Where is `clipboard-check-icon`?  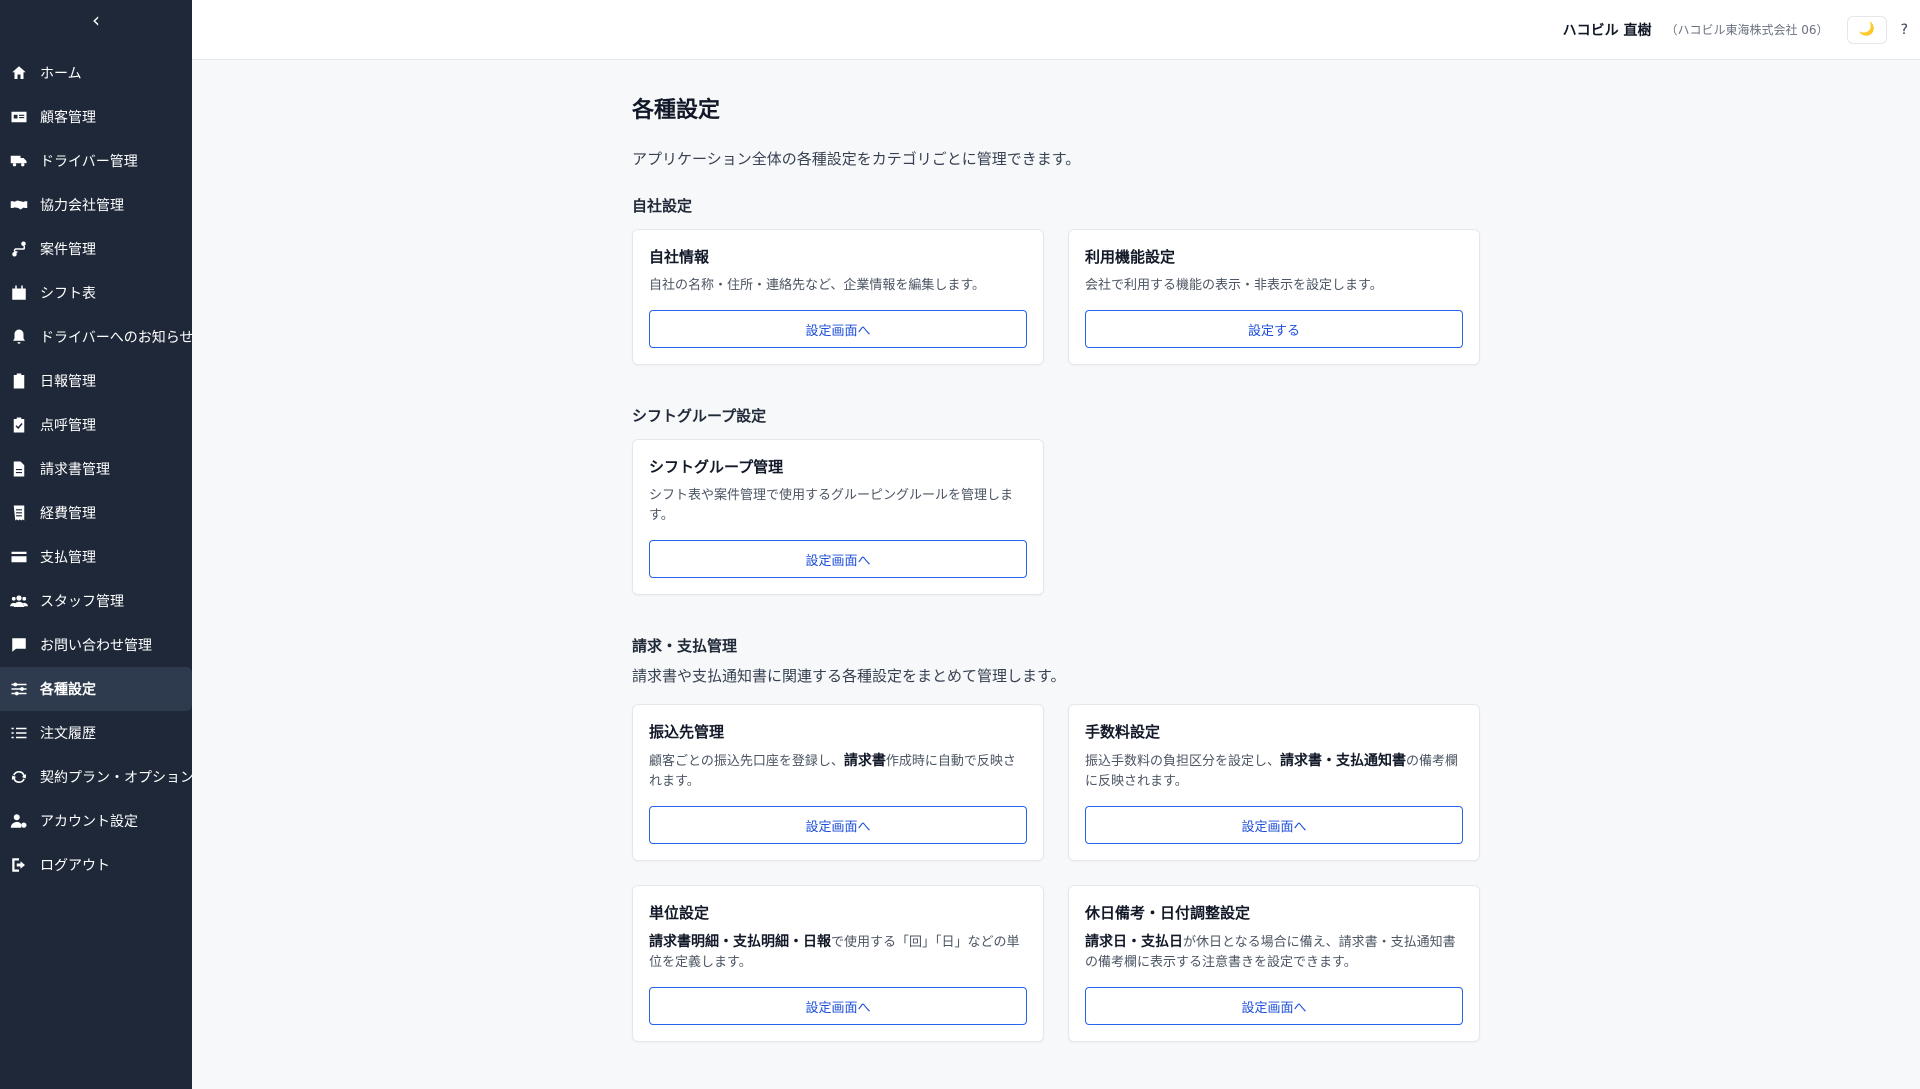
clipboard-check-icon is located at coordinates (19, 425).